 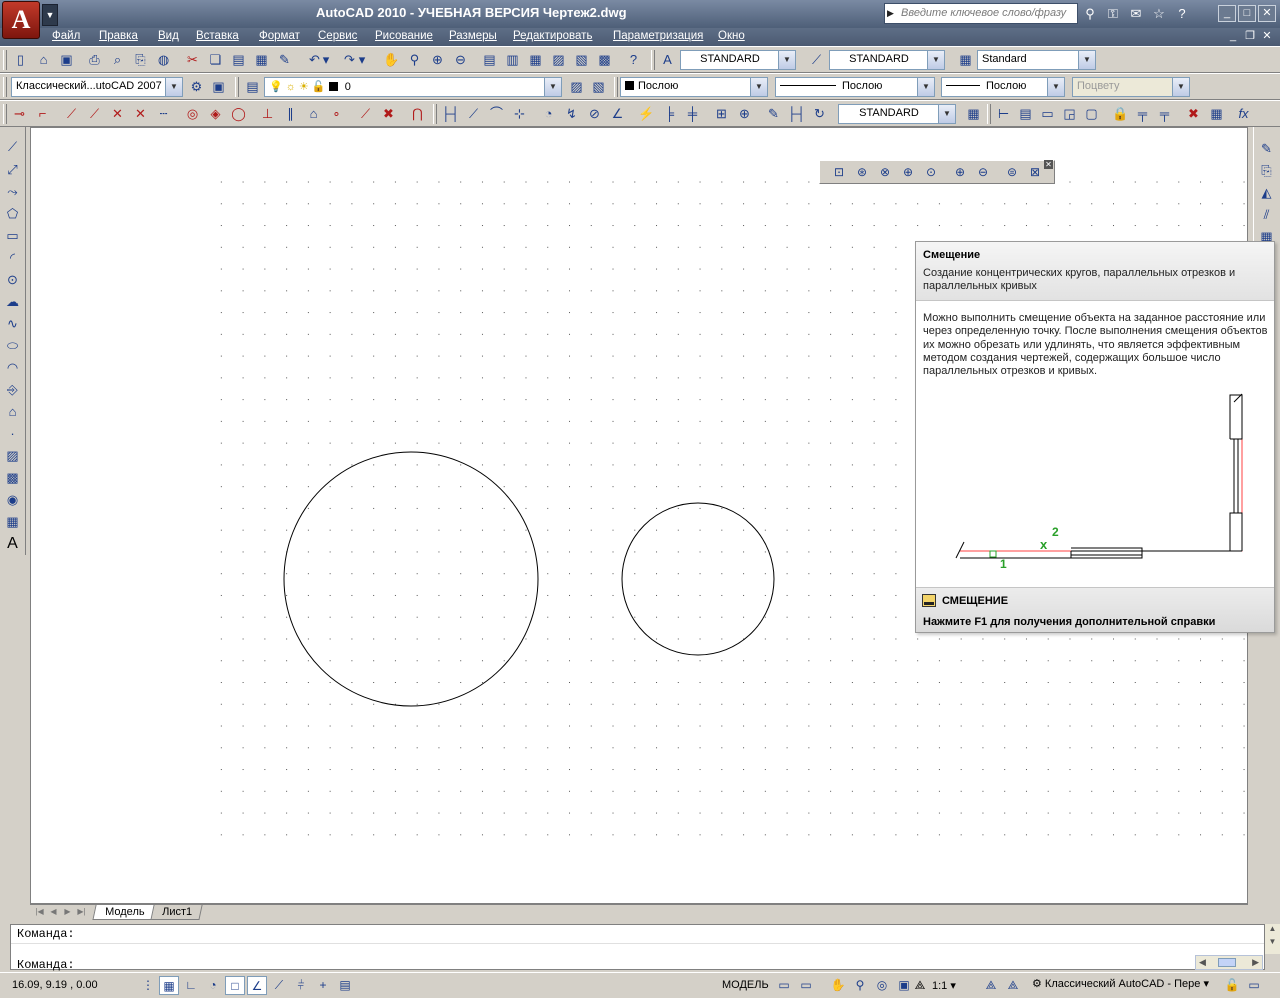 I want to click on scroll-down-icon: ▼, so click(x=1272, y=941).